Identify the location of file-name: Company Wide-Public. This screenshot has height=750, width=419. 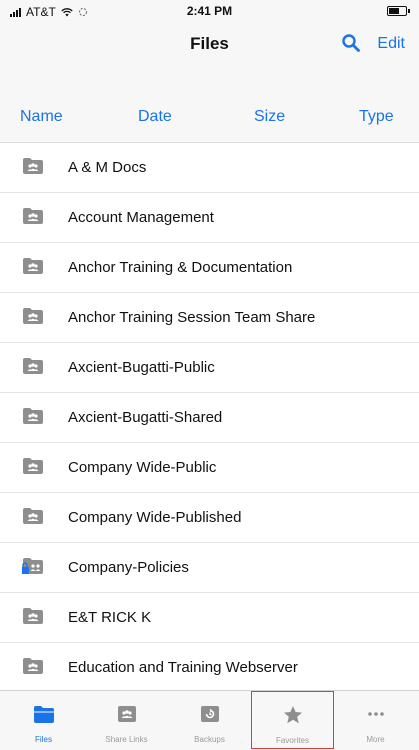
(142, 467).